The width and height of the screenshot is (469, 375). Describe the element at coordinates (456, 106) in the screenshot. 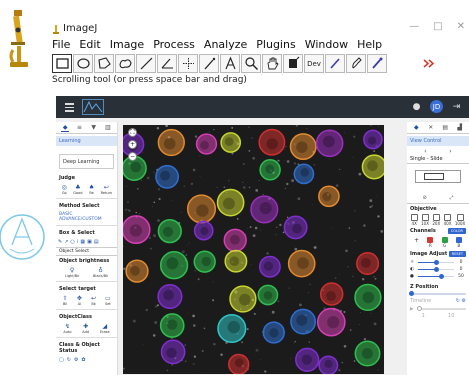

I see `logout-icon: ⇥` at that location.